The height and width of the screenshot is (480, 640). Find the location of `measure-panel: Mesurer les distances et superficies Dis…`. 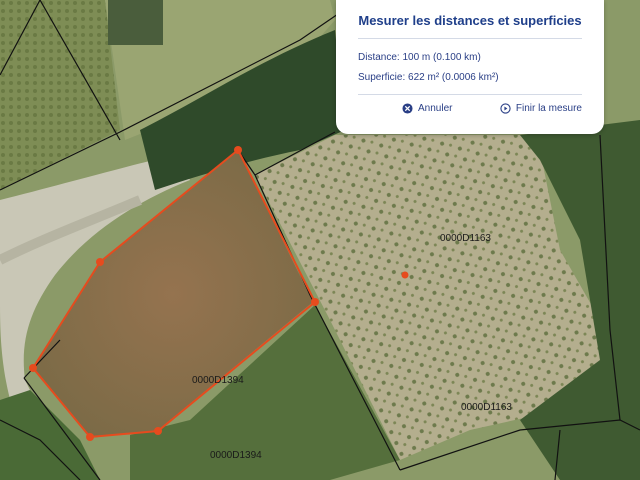

measure-panel: Mesurer les distances et superficies Dis… is located at coordinates (470, 67).